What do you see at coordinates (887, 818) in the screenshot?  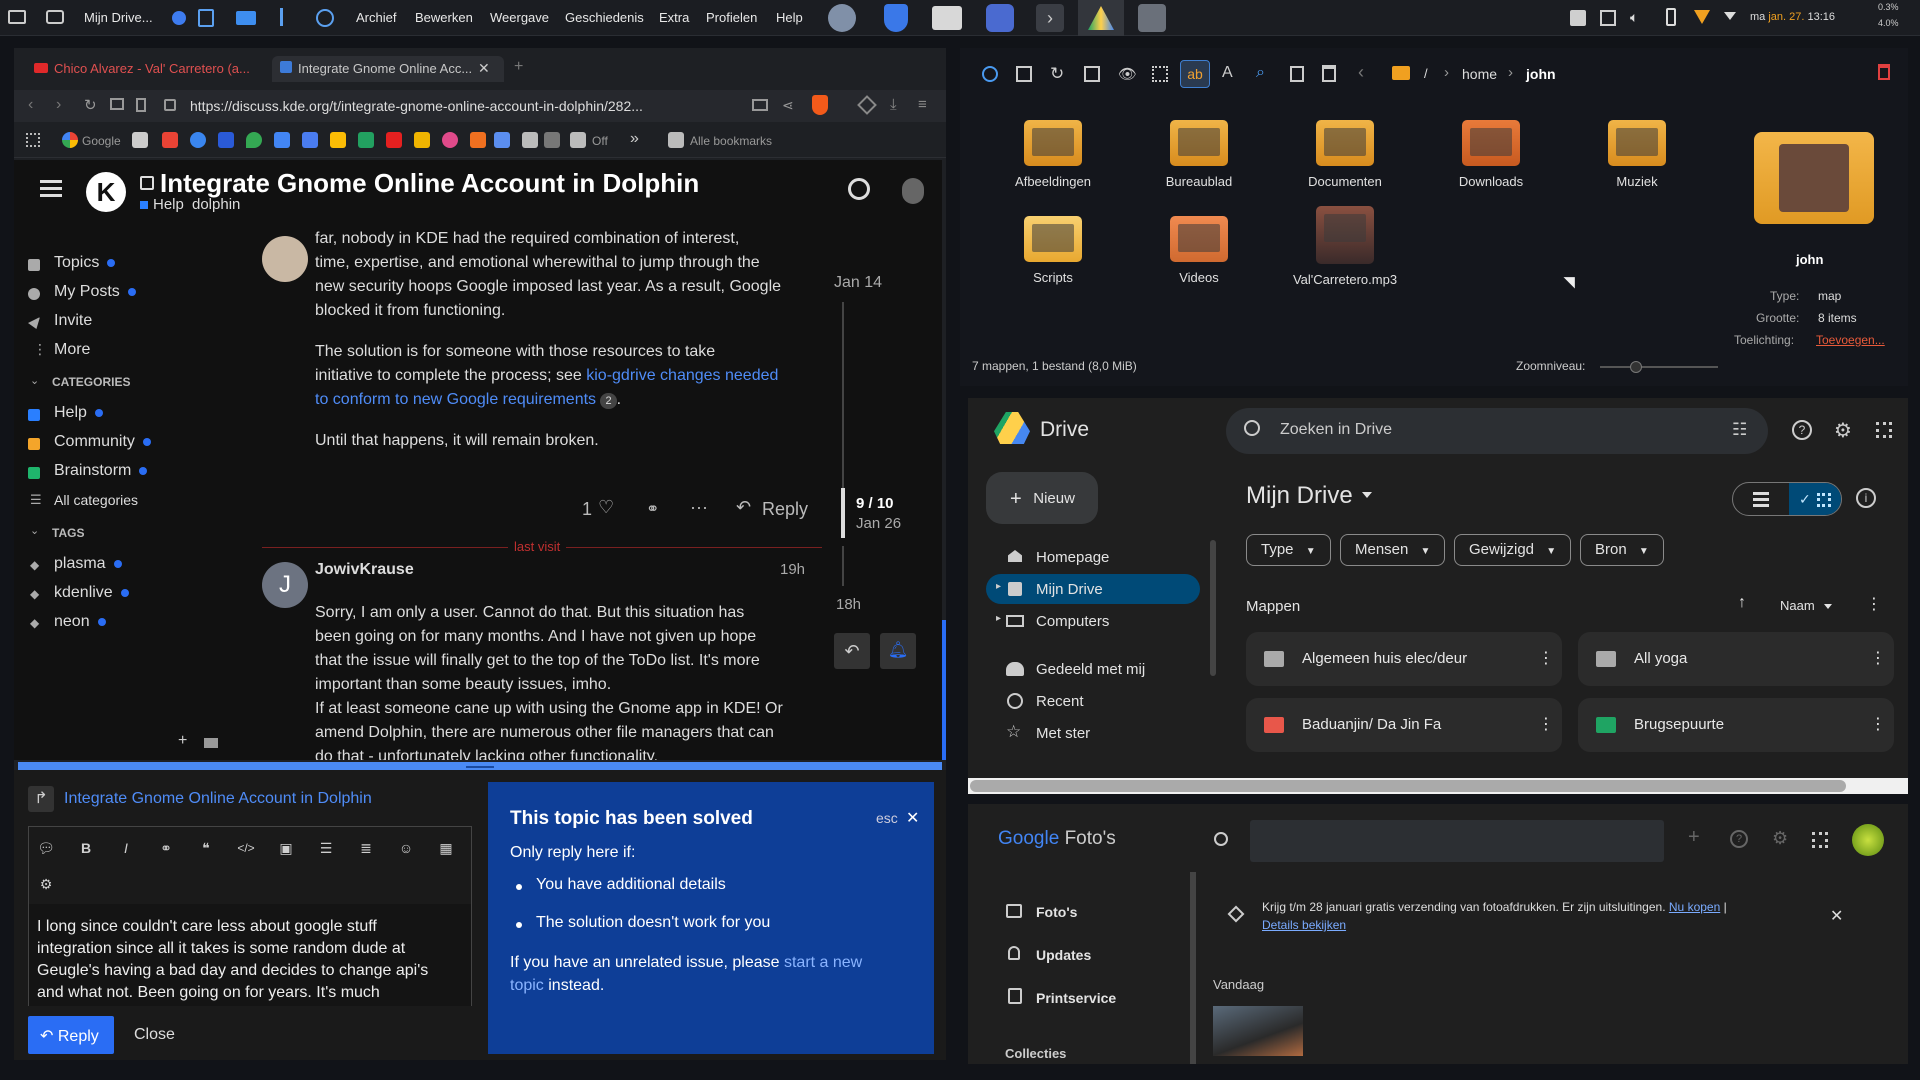 I see `esc-label: esc` at bounding box center [887, 818].